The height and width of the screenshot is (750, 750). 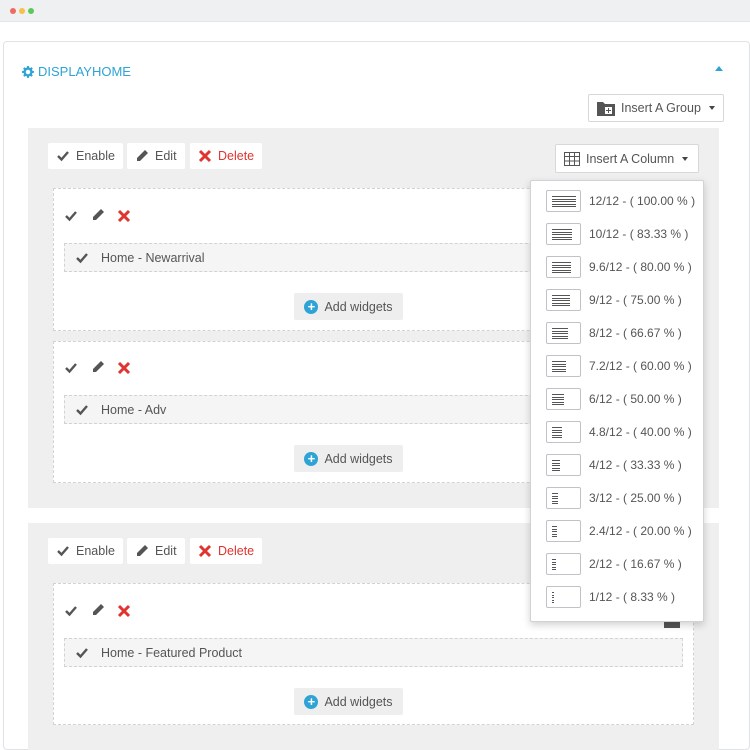 I want to click on group2-enable-button: Enable, so click(x=85, y=551).